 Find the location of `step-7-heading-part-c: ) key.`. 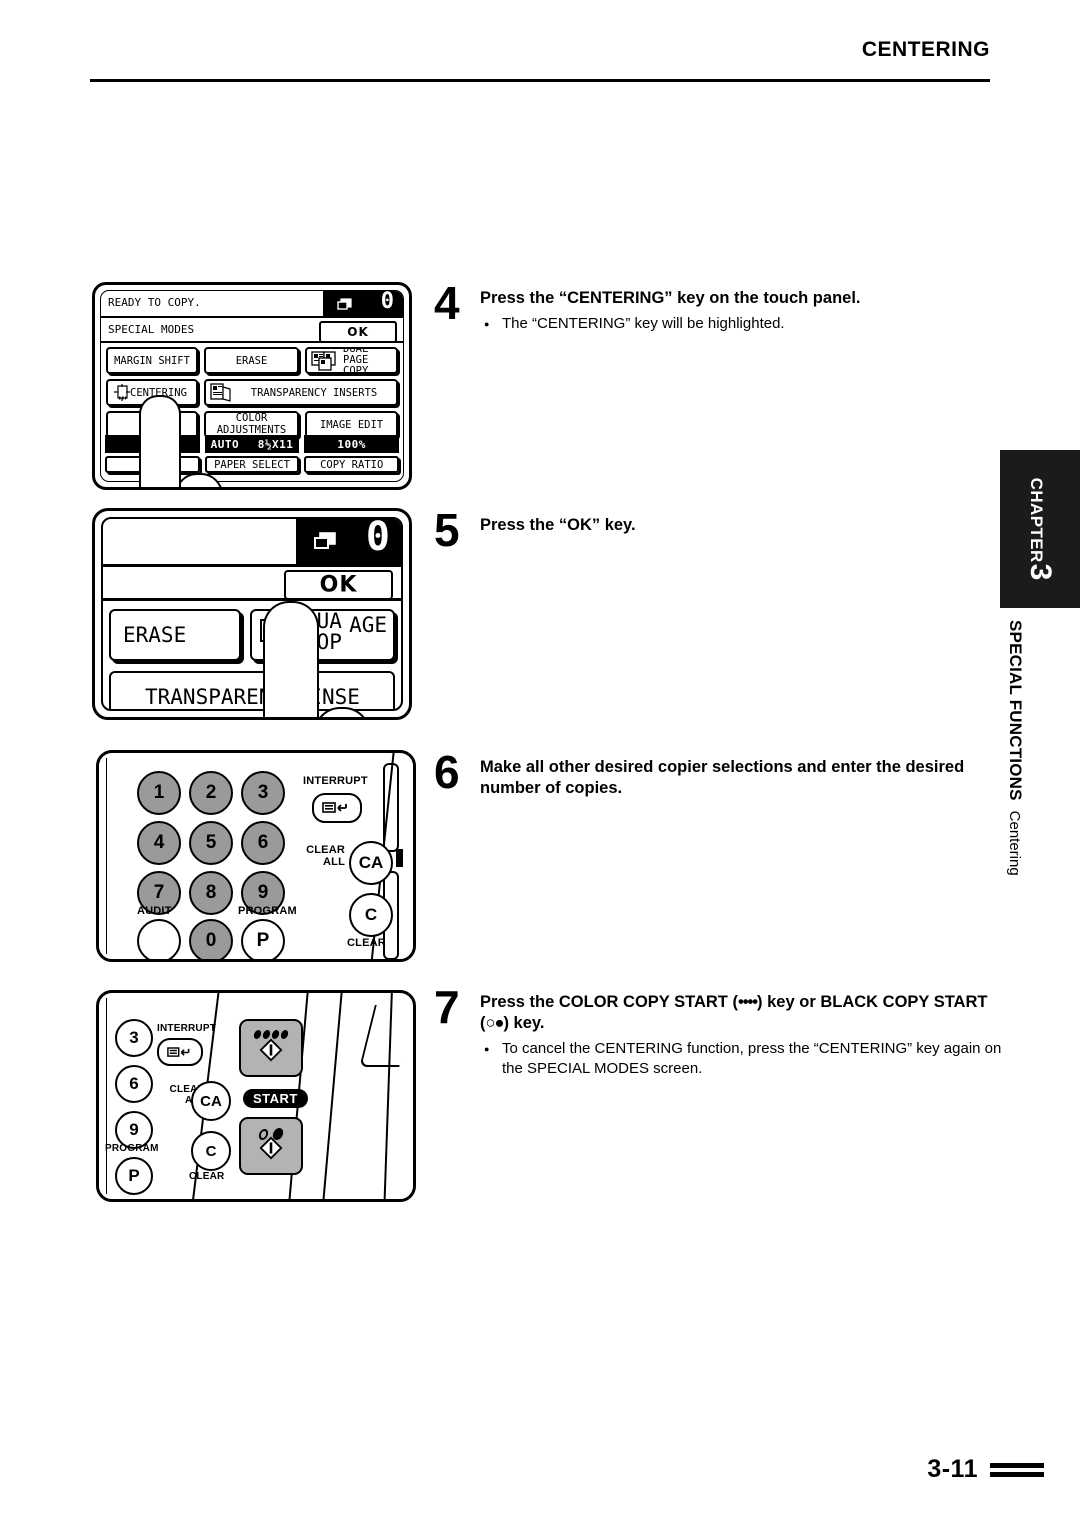

step-7-heading-part-c: ) key. is located at coordinates (524, 1023).